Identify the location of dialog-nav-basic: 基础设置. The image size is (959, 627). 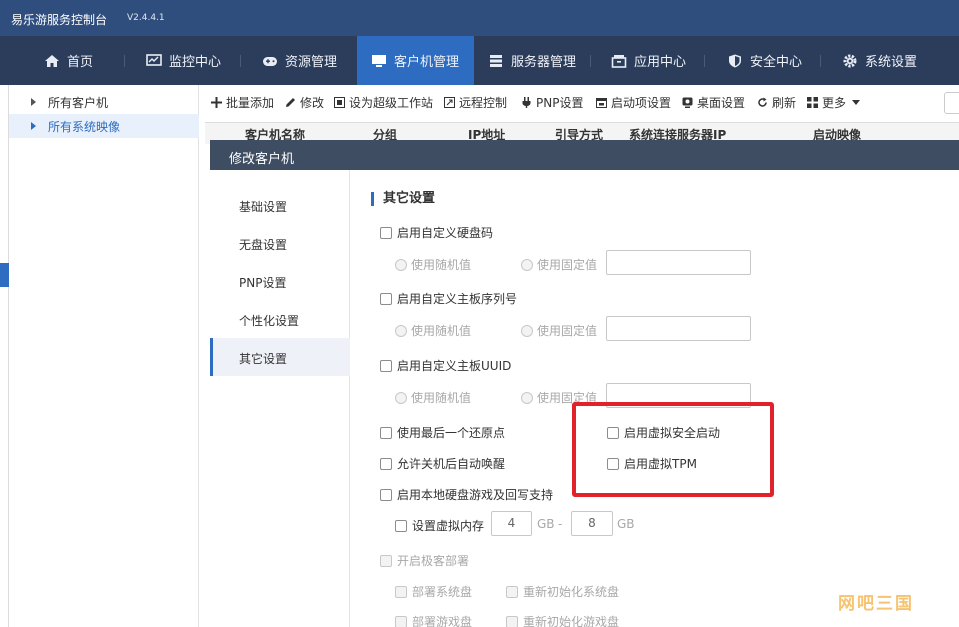
(280, 205).